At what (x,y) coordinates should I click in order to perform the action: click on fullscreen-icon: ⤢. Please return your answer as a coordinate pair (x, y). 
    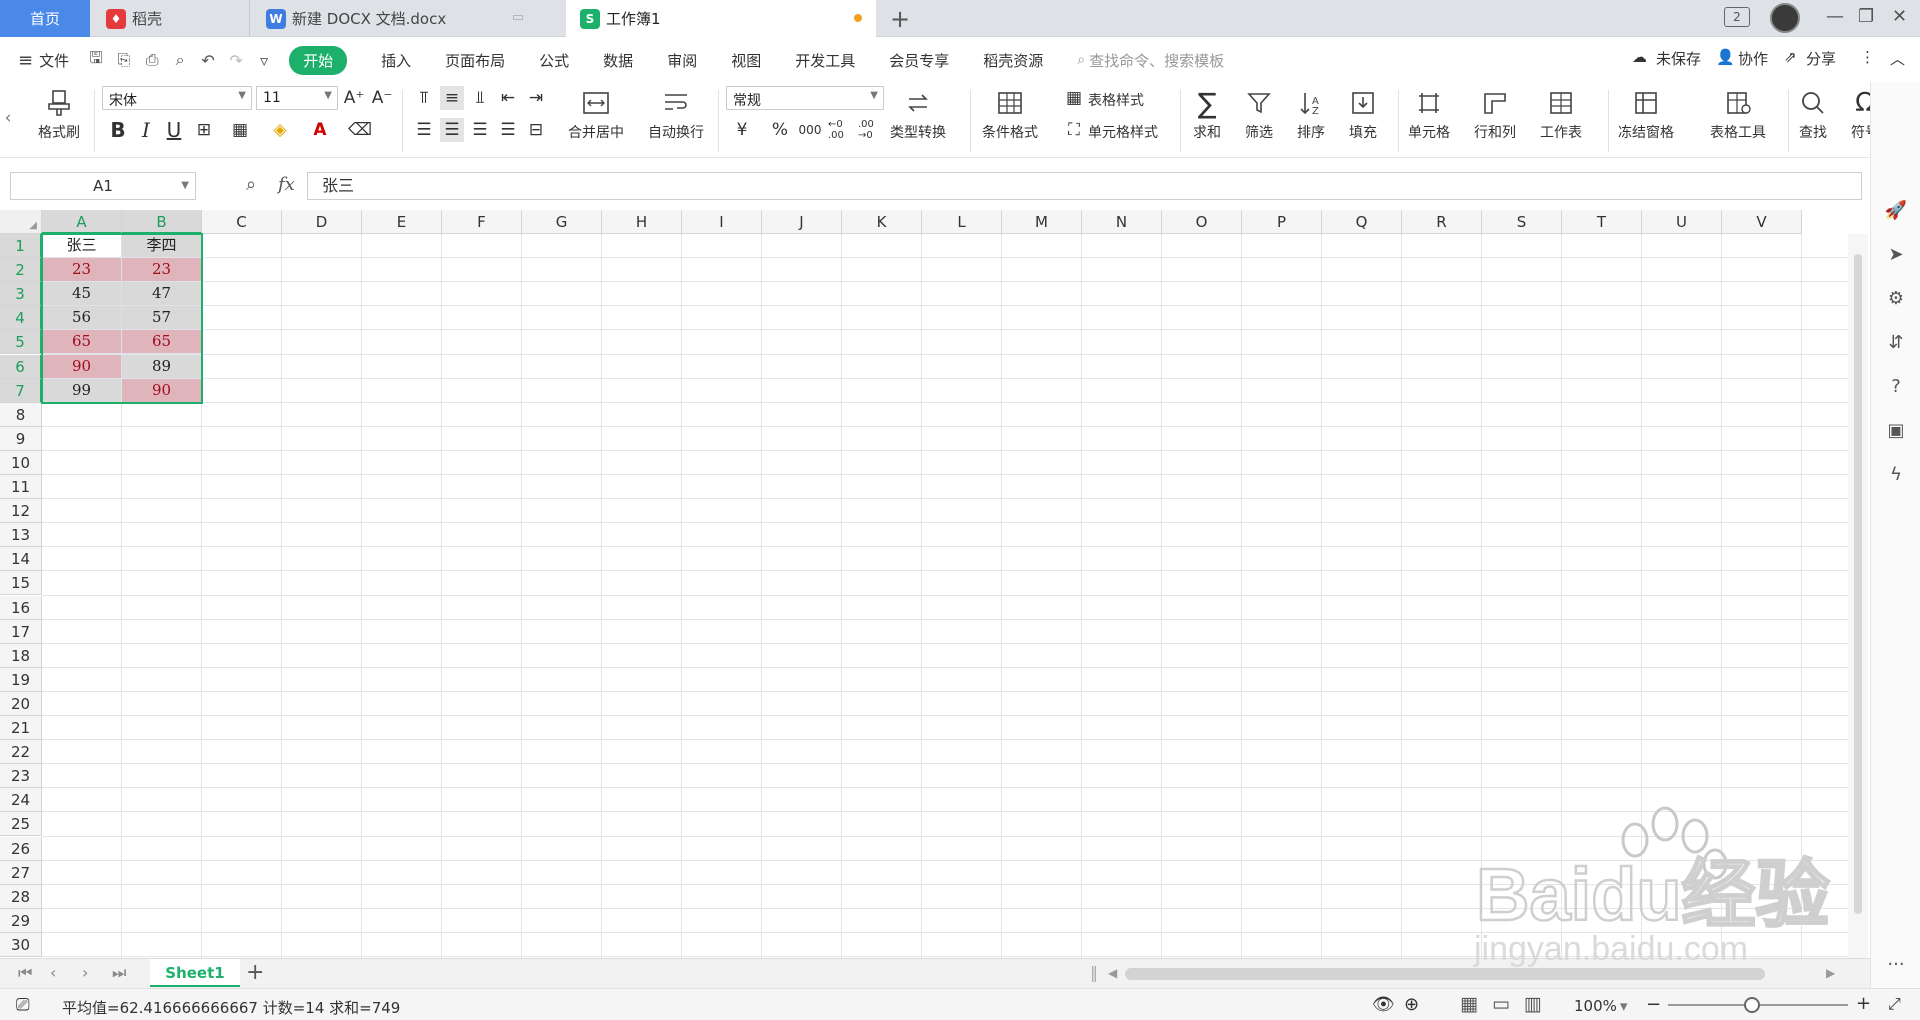
    Looking at the image, I should click on (1894, 1004).